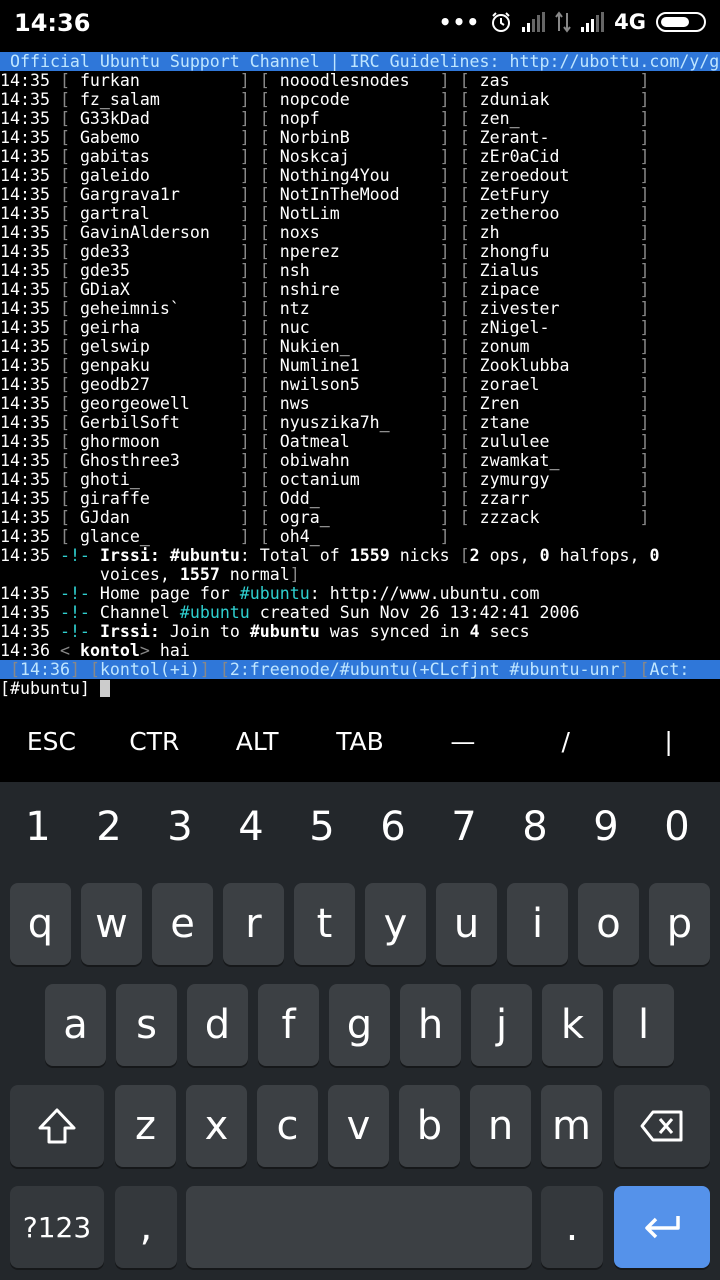 This screenshot has height=1280, width=720. I want to click on number-key-6: 6, so click(393, 827).